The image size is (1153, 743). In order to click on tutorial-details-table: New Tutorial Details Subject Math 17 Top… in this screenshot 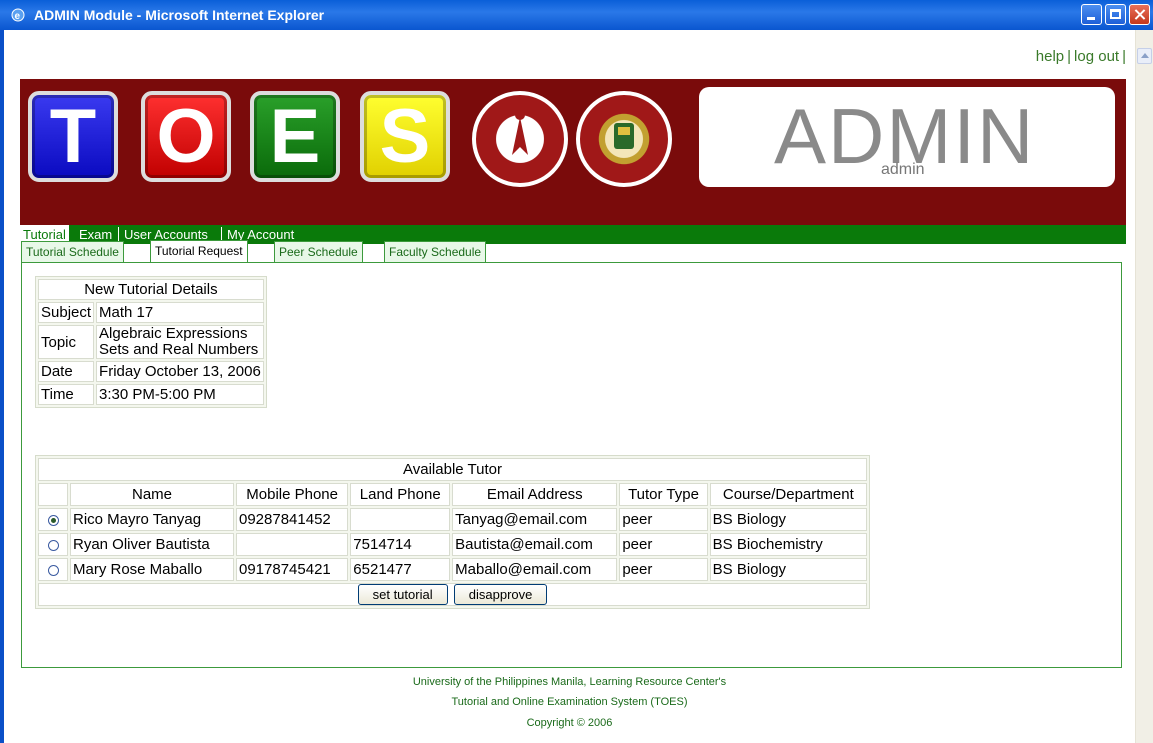, I will do `click(151, 342)`.